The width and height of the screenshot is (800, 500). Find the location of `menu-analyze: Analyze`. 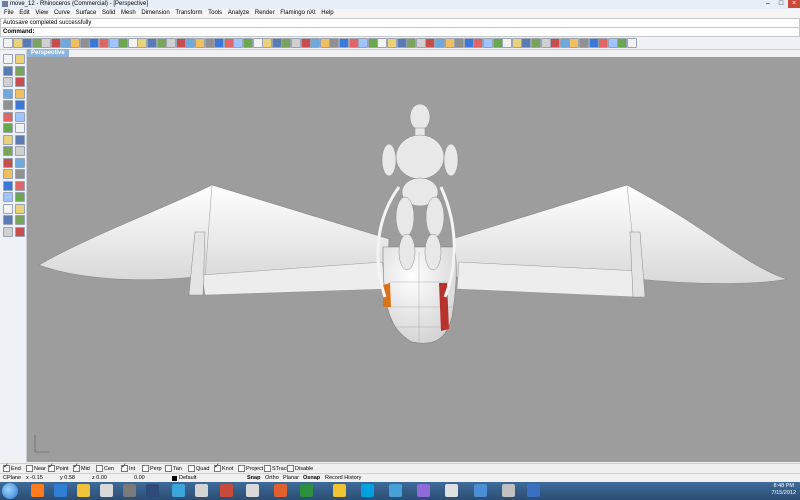

menu-analyze: Analyze is located at coordinates (238, 13).